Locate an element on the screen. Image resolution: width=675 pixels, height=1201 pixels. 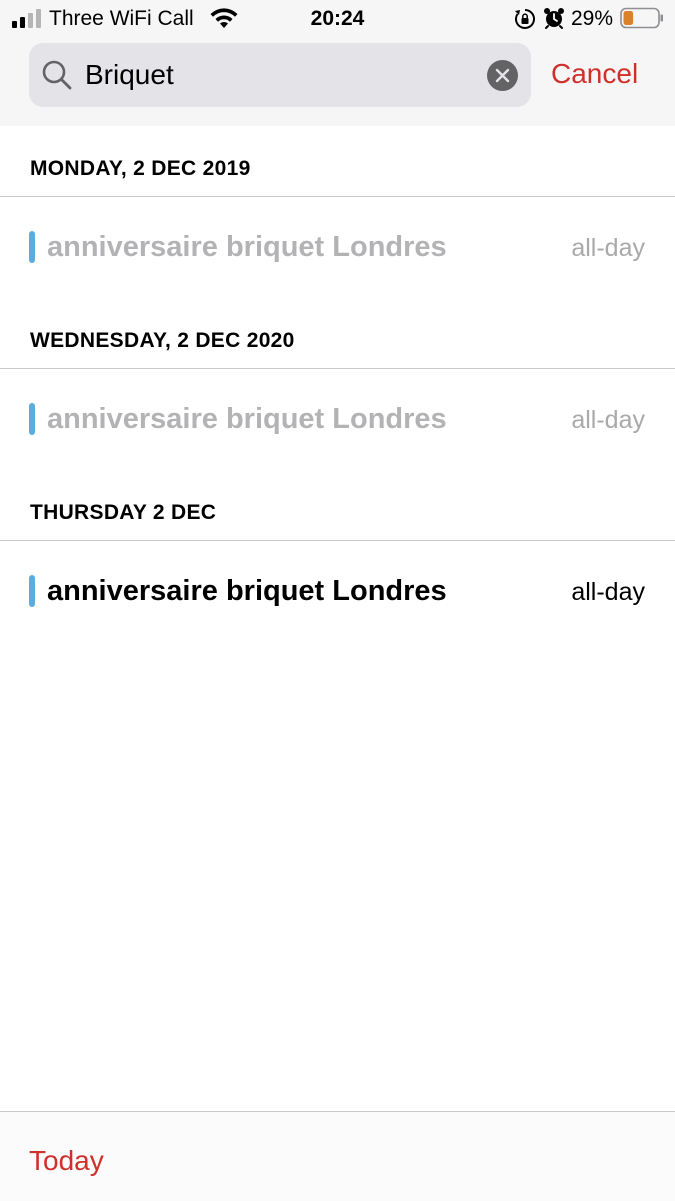
clear-search-button is located at coordinates (502, 75).